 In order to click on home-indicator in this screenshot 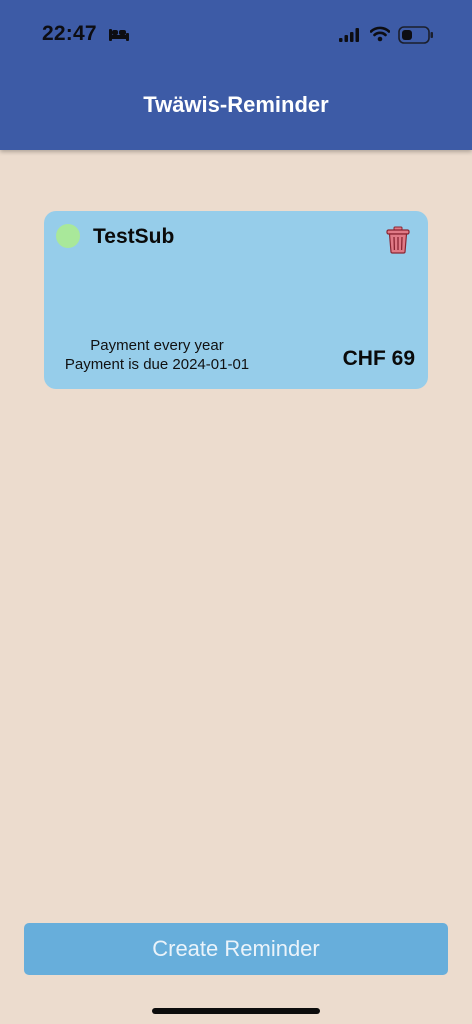, I will do `click(236, 1011)`.